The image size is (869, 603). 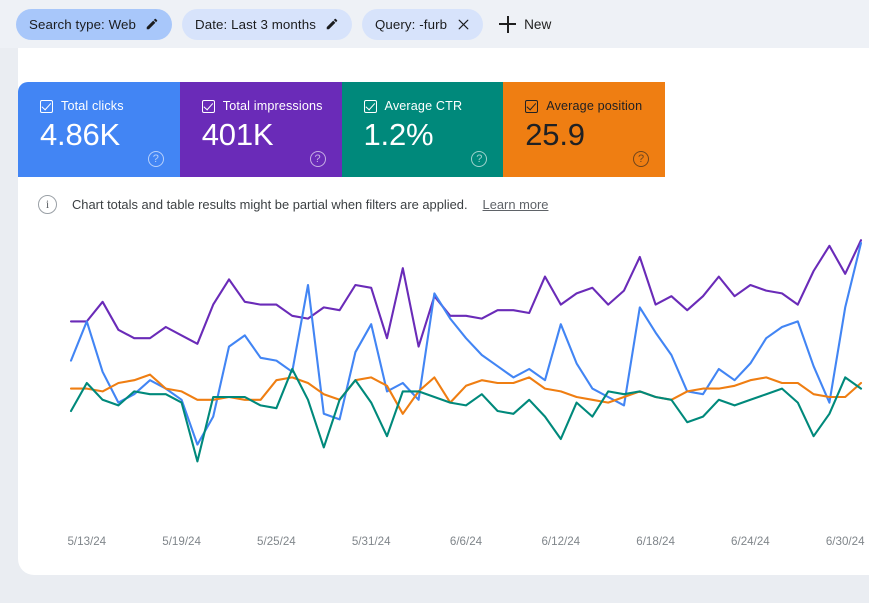 I want to click on metric-card-header: Average CTR, so click(x=433, y=106).